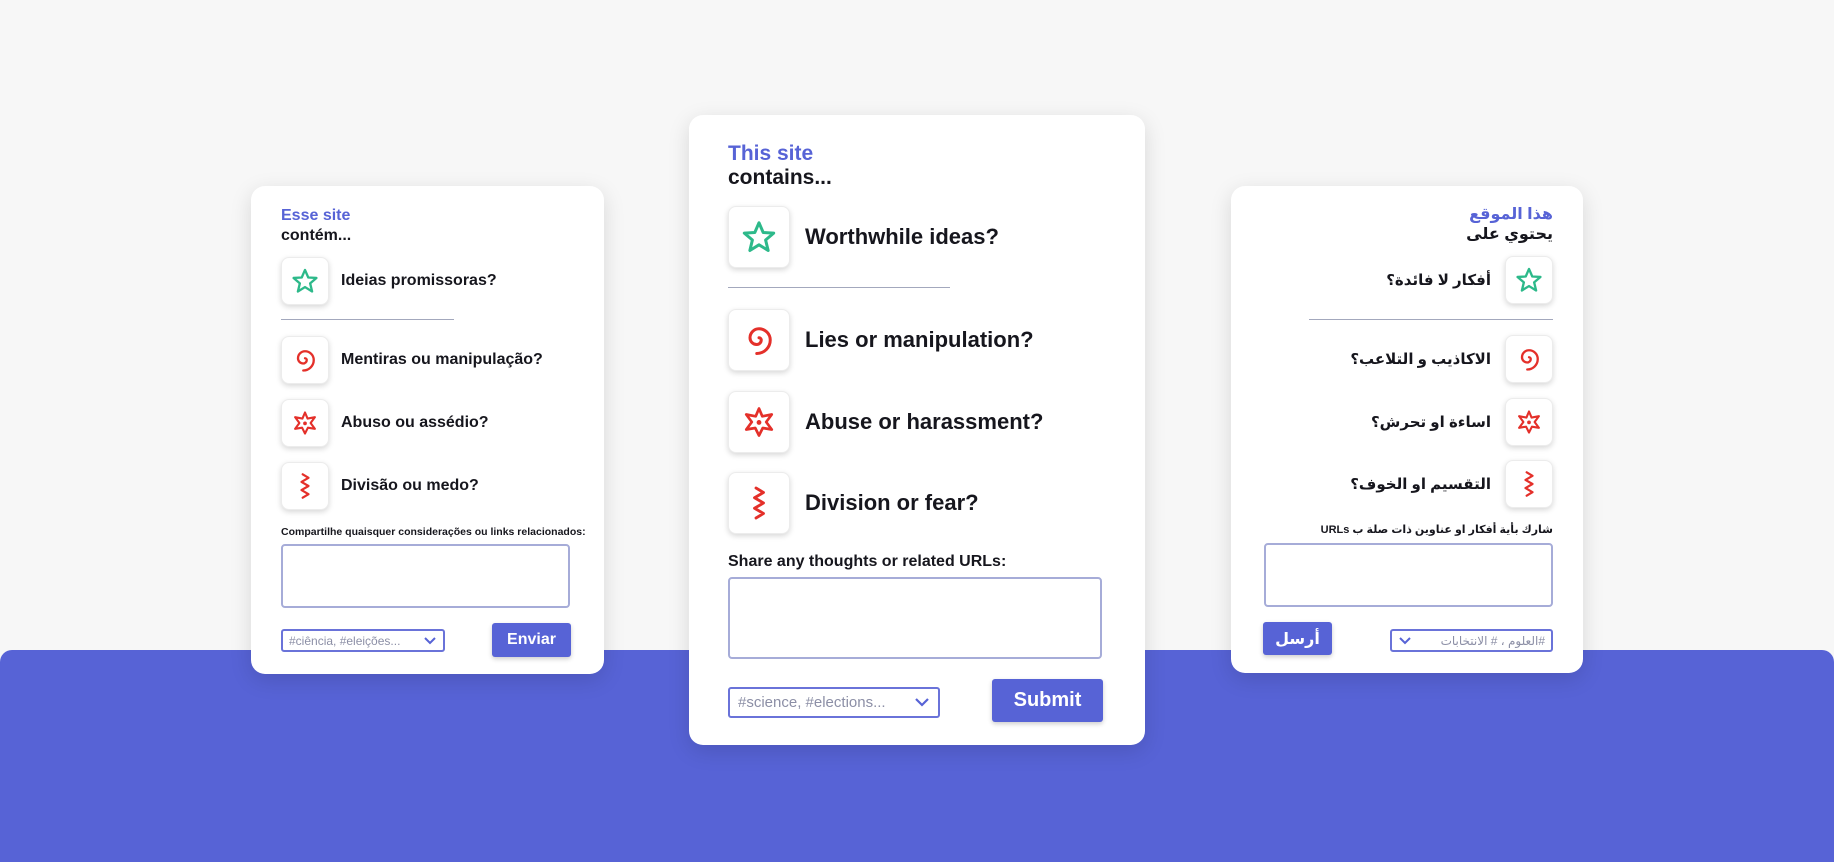 This screenshot has width=1834, height=862. Describe the element at coordinates (442, 359) in the screenshot. I see `option-label: Mentiras ou manipulação?` at that location.